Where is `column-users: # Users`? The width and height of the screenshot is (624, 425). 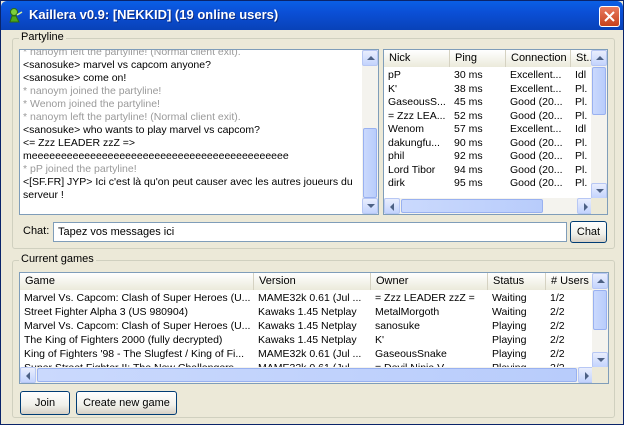 column-users: # Users is located at coordinates (570, 281).